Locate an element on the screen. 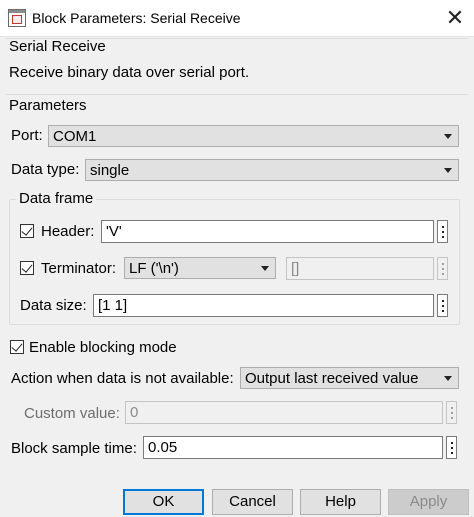  data-type-label: Data type: is located at coordinates (45, 169).